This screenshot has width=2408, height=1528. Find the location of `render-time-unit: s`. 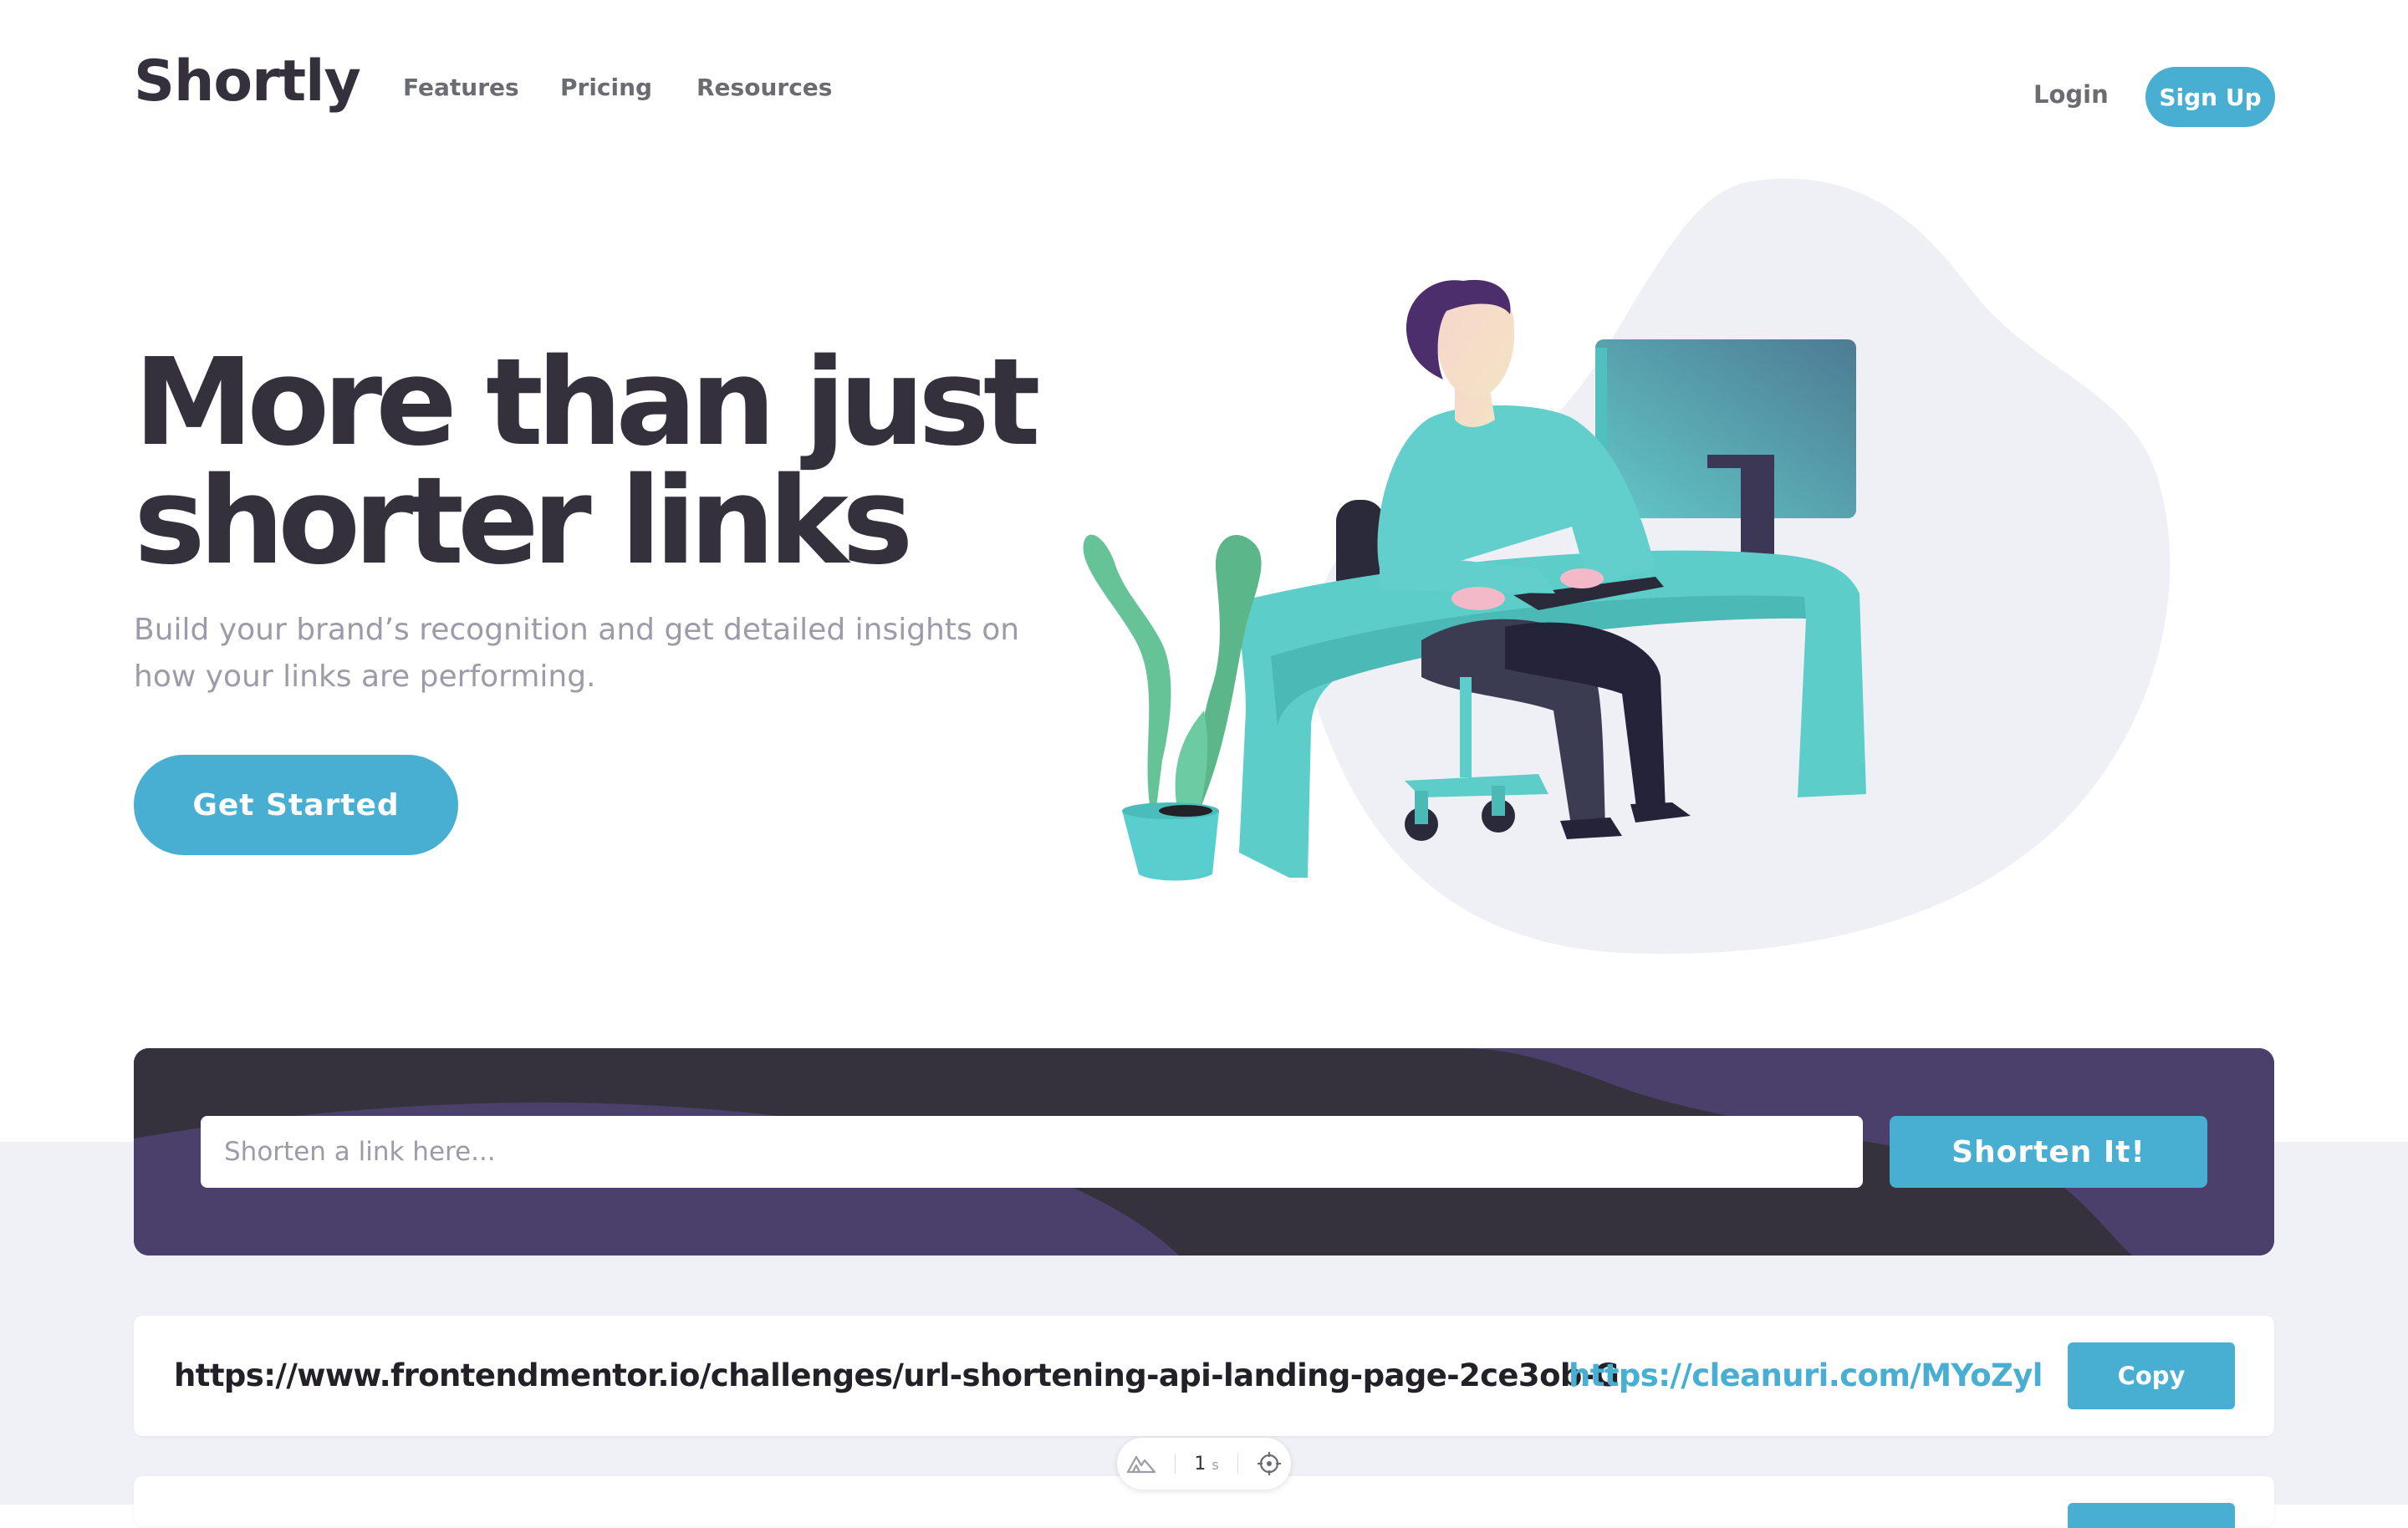

render-time-unit: s is located at coordinates (1215, 1465).